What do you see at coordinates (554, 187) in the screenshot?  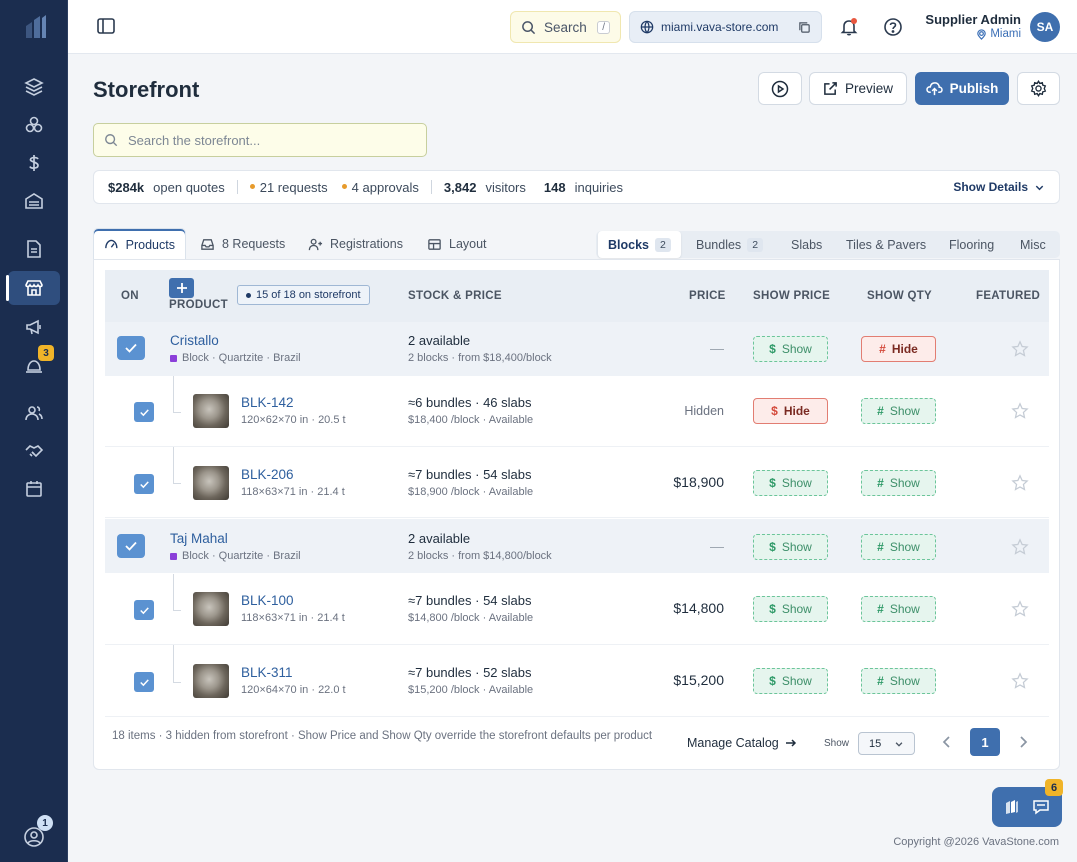 I see `inquiries-value: 148` at bounding box center [554, 187].